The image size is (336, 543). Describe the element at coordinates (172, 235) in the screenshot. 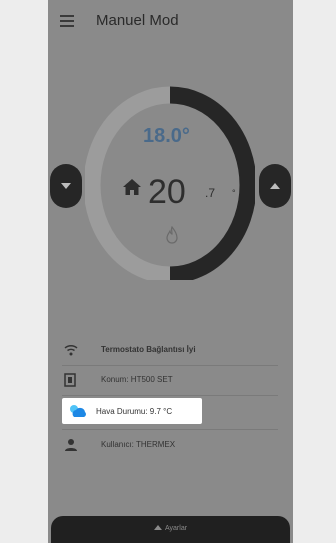

I see `flame-icon` at that location.